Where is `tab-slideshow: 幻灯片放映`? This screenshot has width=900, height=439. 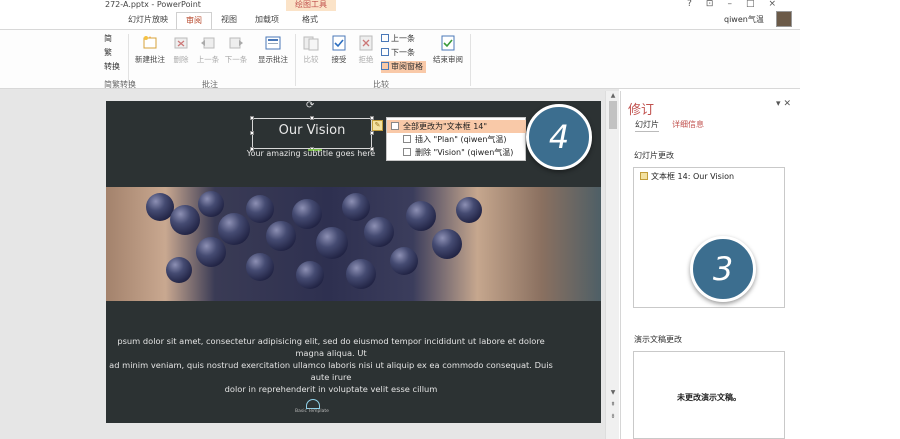
tab-slideshow: 幻灯片放映 is located at coordinates (148, 20).